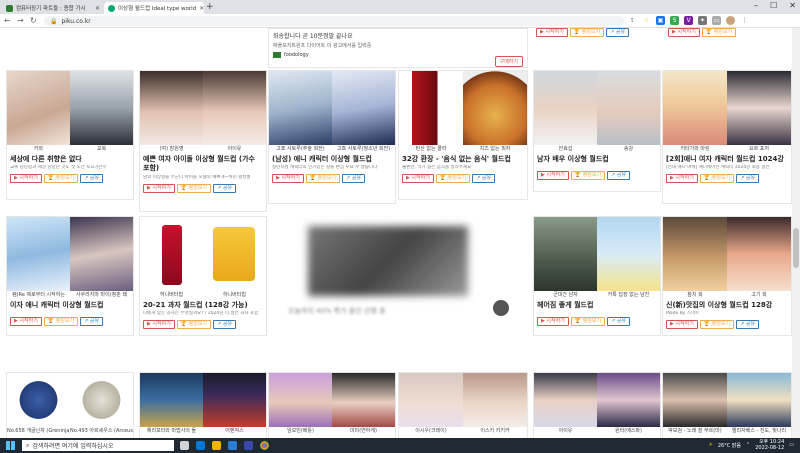  Describe the element at coordinates (501, 308) in the screenshot. I see `ad-arrow-icon` at that location.